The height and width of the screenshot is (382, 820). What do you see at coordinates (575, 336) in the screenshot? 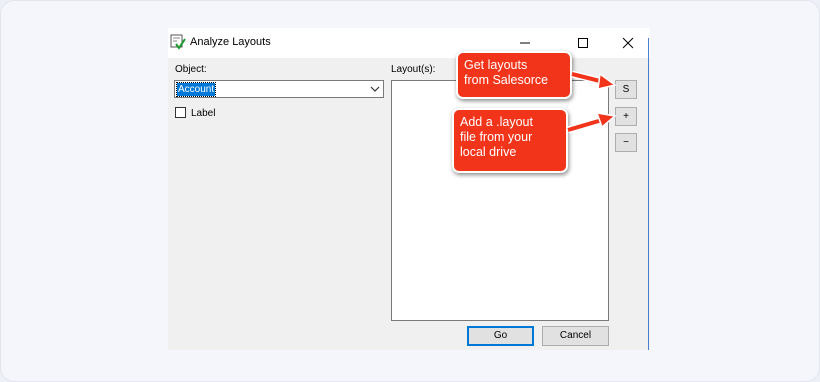
I see `cancel-button: Cancel` at bounding box center [575, 336].